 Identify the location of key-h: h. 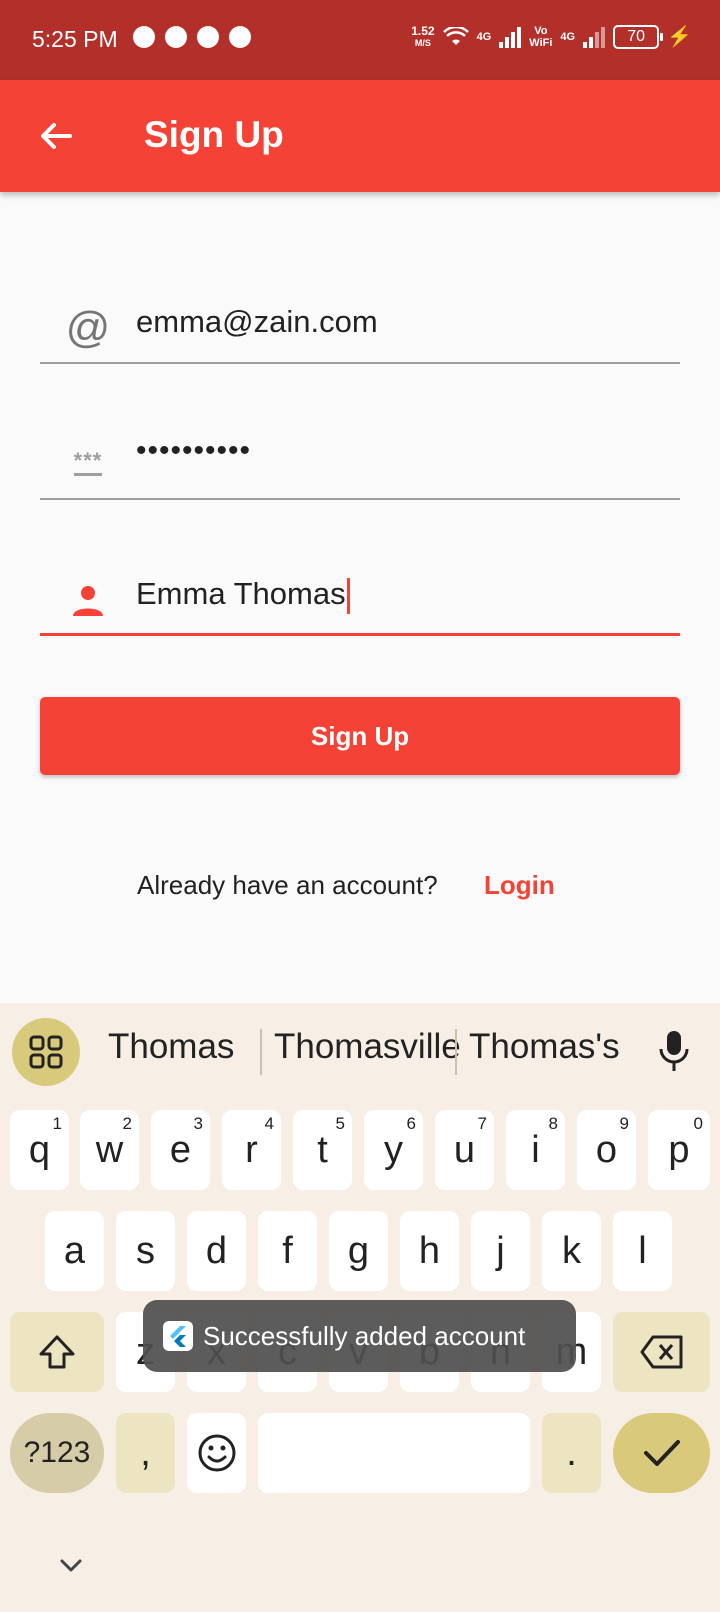
(429, 1251).